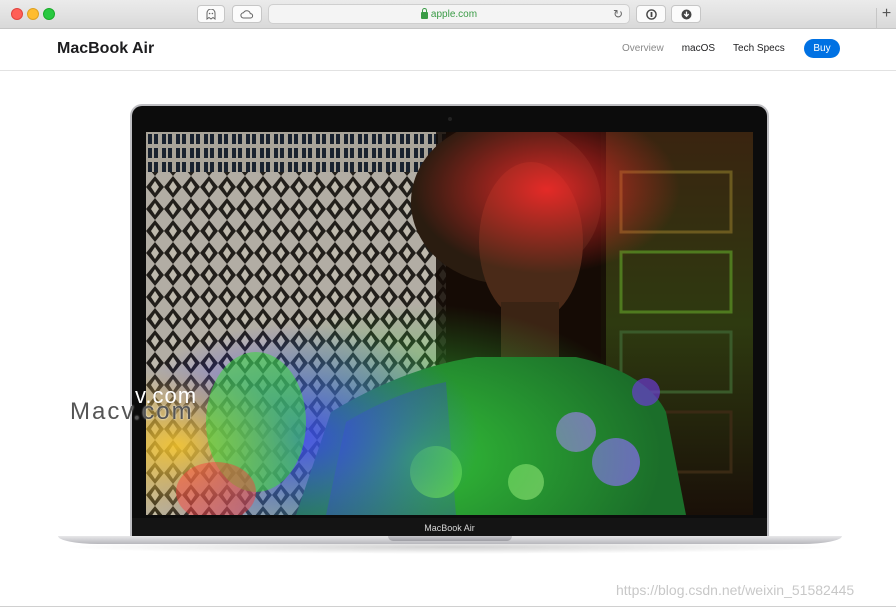 The image size is (896, 610). I want to click on laptop-bezel-chin: MacBook Air, so click(449, 527).